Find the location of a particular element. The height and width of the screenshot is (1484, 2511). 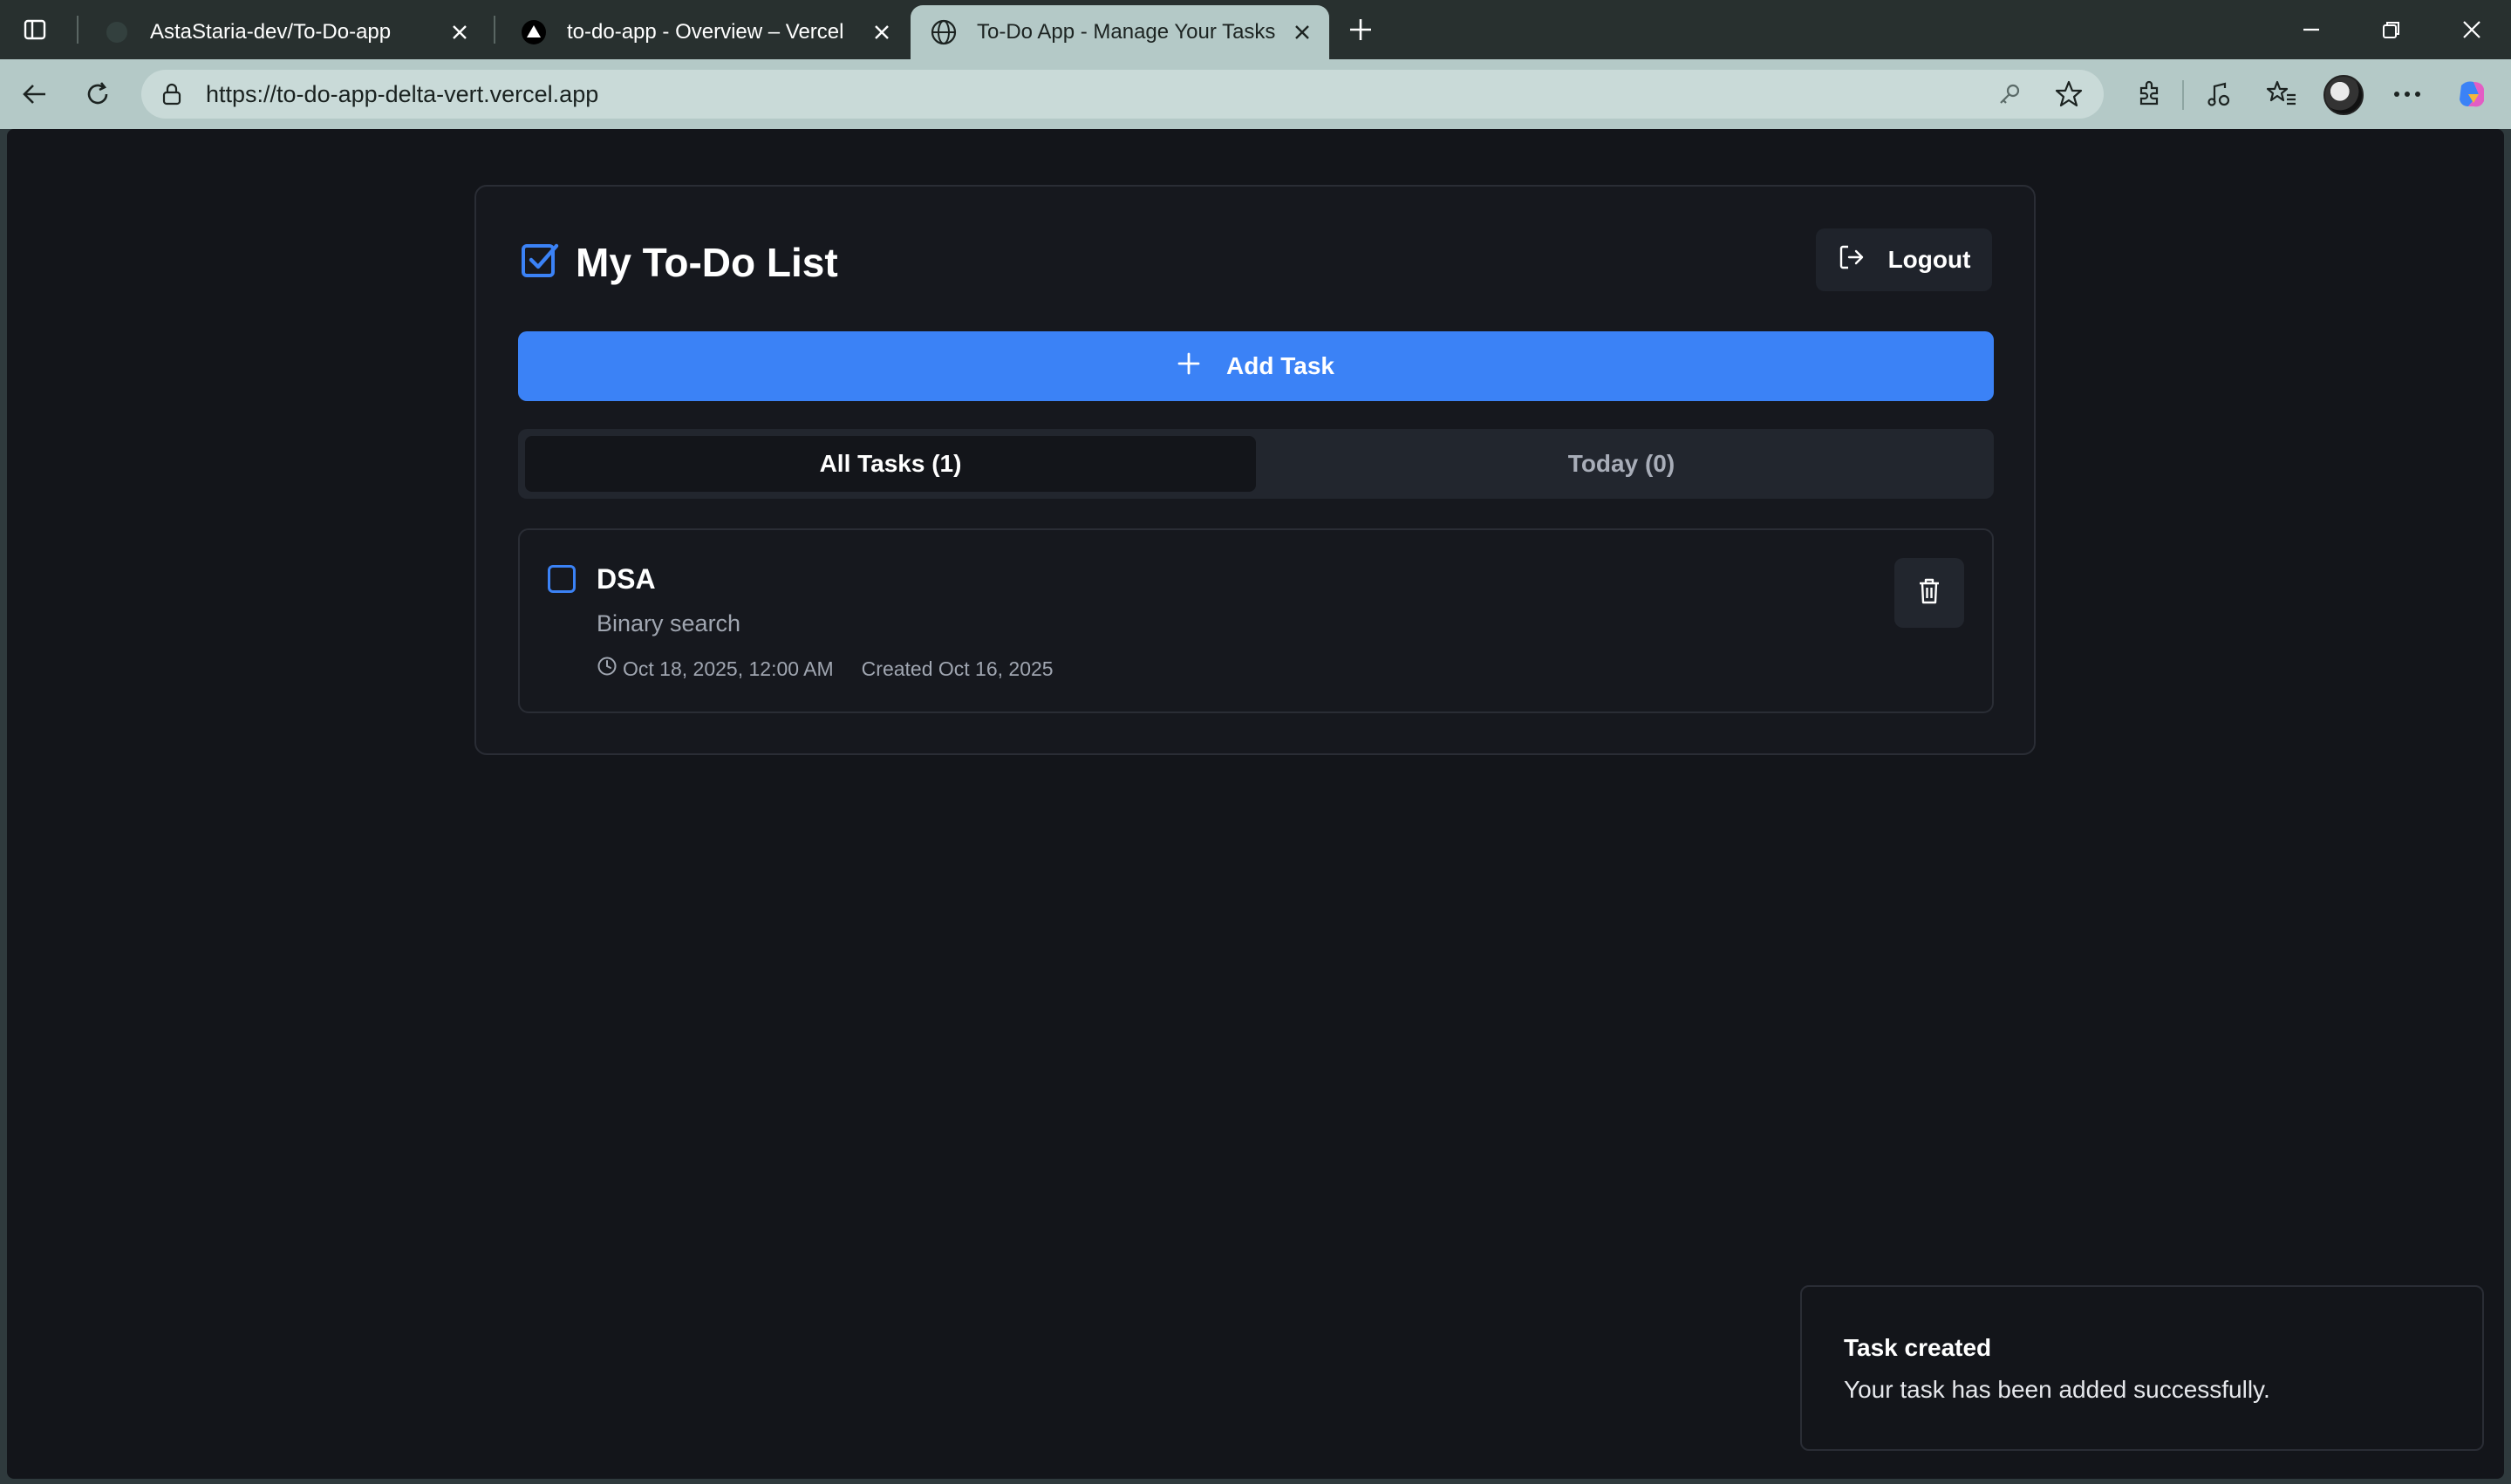

vercel-icon is located at coordinates (534, 32).